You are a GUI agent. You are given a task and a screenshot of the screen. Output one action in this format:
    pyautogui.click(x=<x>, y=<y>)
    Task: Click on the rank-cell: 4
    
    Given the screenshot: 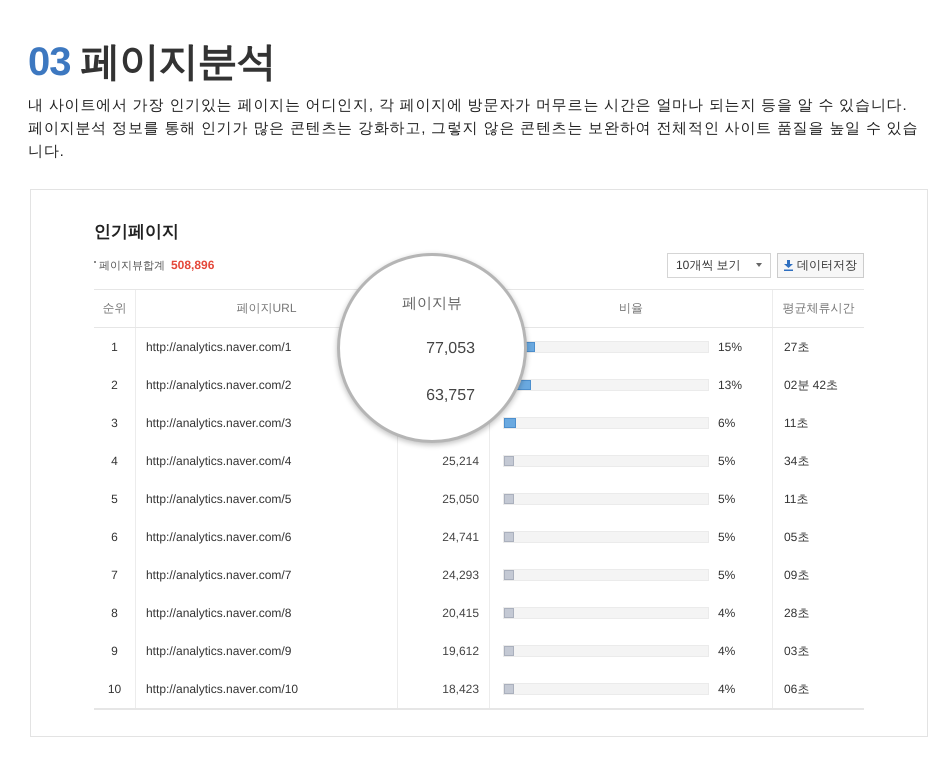 What is the action you would take?
    pyautogui.click(x=115, y=461)
    